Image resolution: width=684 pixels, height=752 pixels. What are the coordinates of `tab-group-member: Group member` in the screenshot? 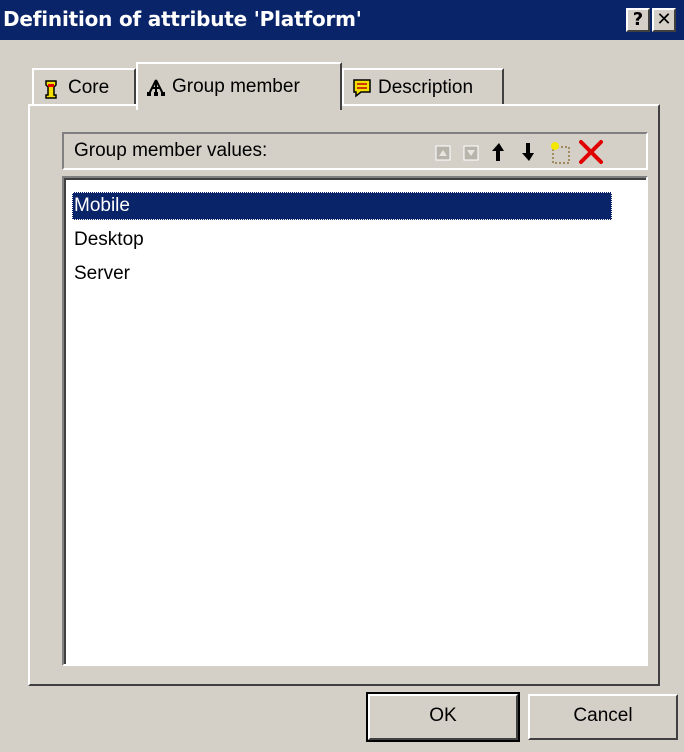 It's located at (239, 86).